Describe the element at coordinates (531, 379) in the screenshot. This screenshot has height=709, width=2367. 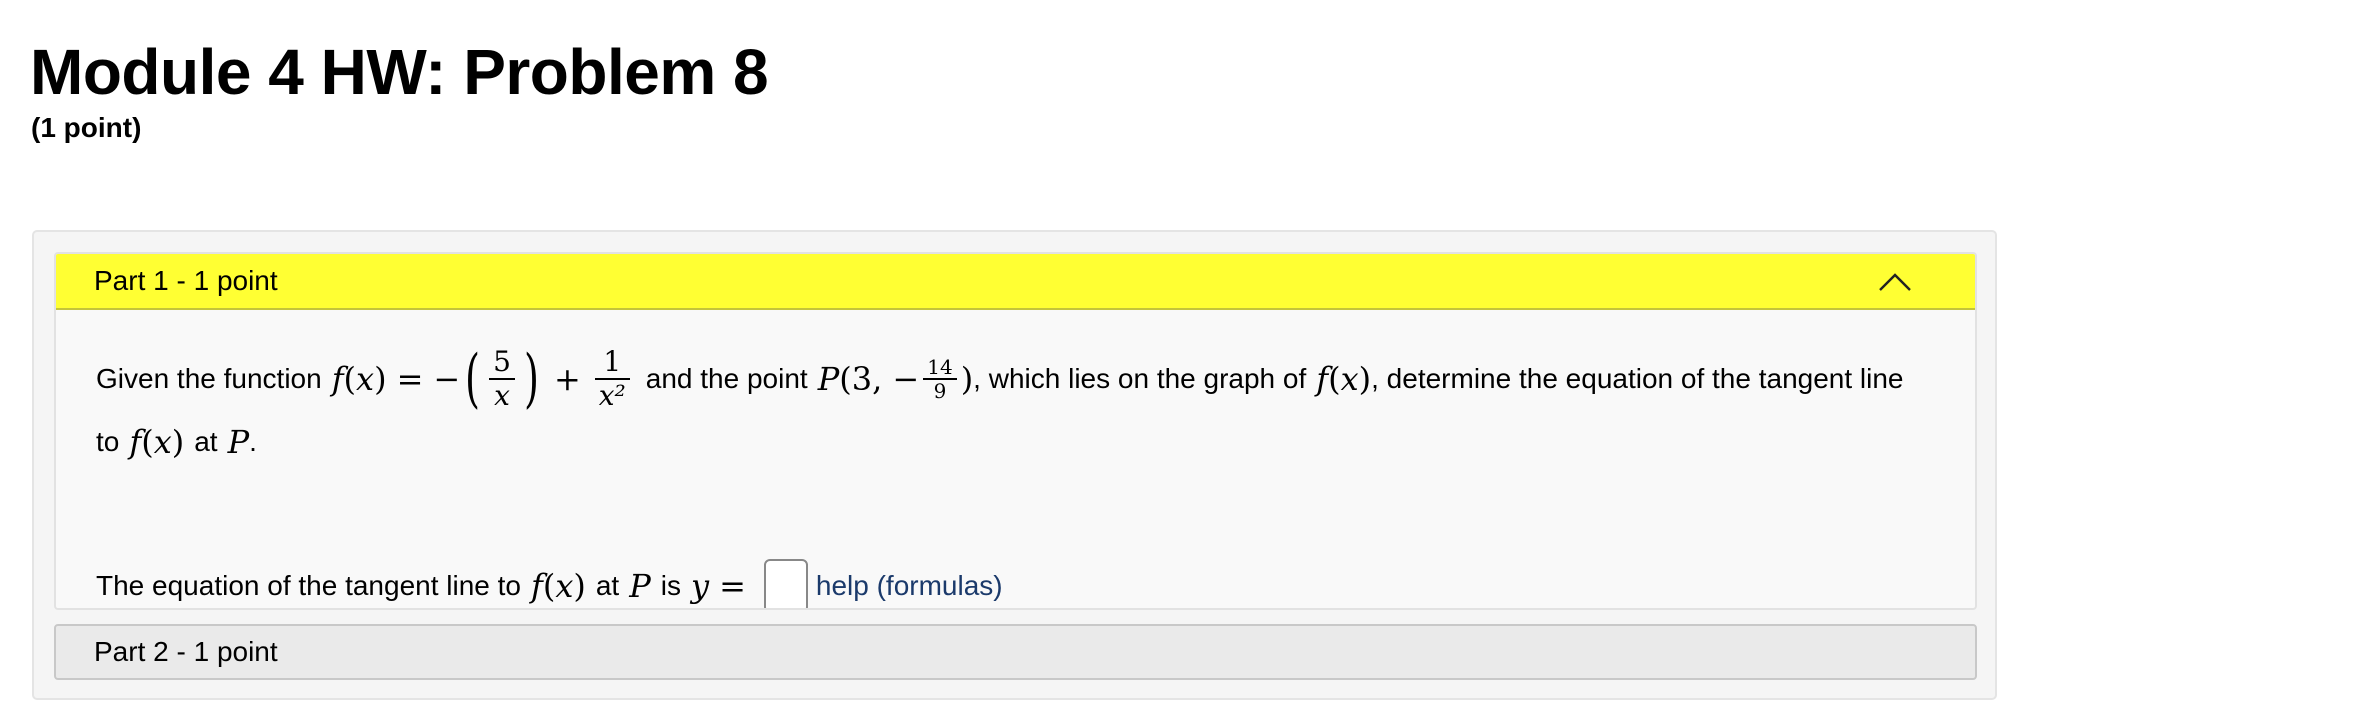
I see `right-paren: )` at that location.